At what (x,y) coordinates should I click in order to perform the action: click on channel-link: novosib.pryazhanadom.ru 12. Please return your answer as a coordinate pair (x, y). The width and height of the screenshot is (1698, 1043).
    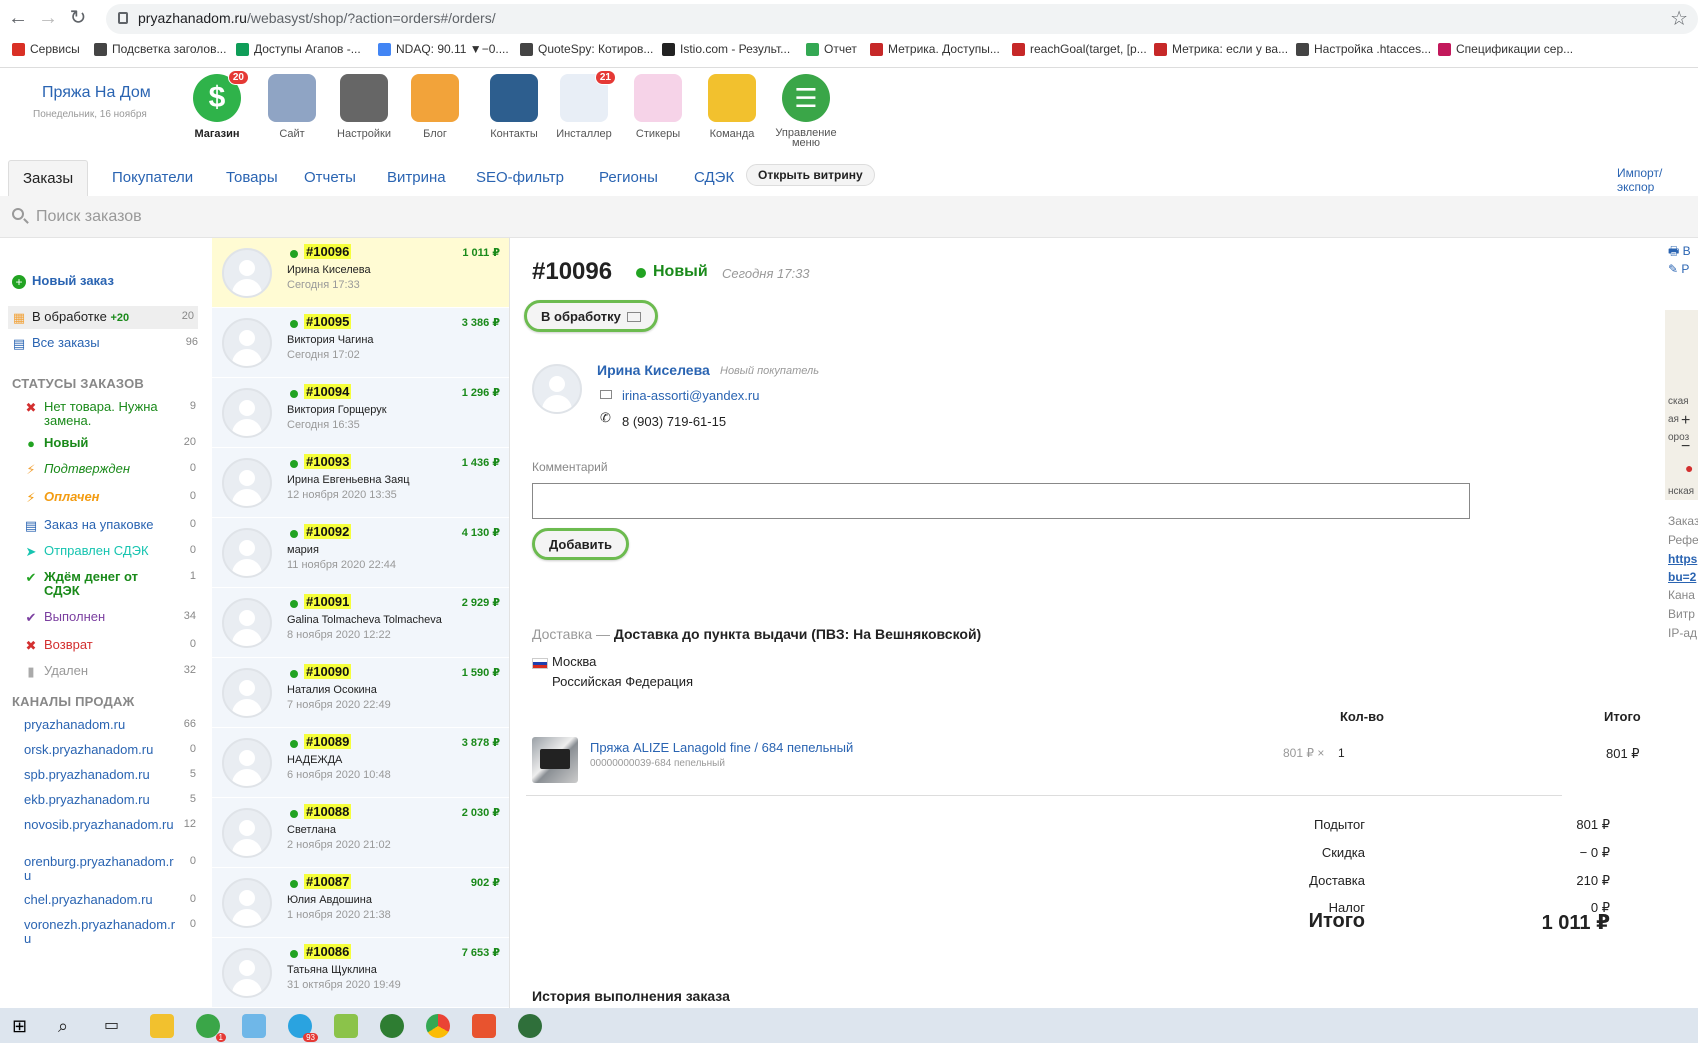
    Looking at the image, I should click on (110, 825).